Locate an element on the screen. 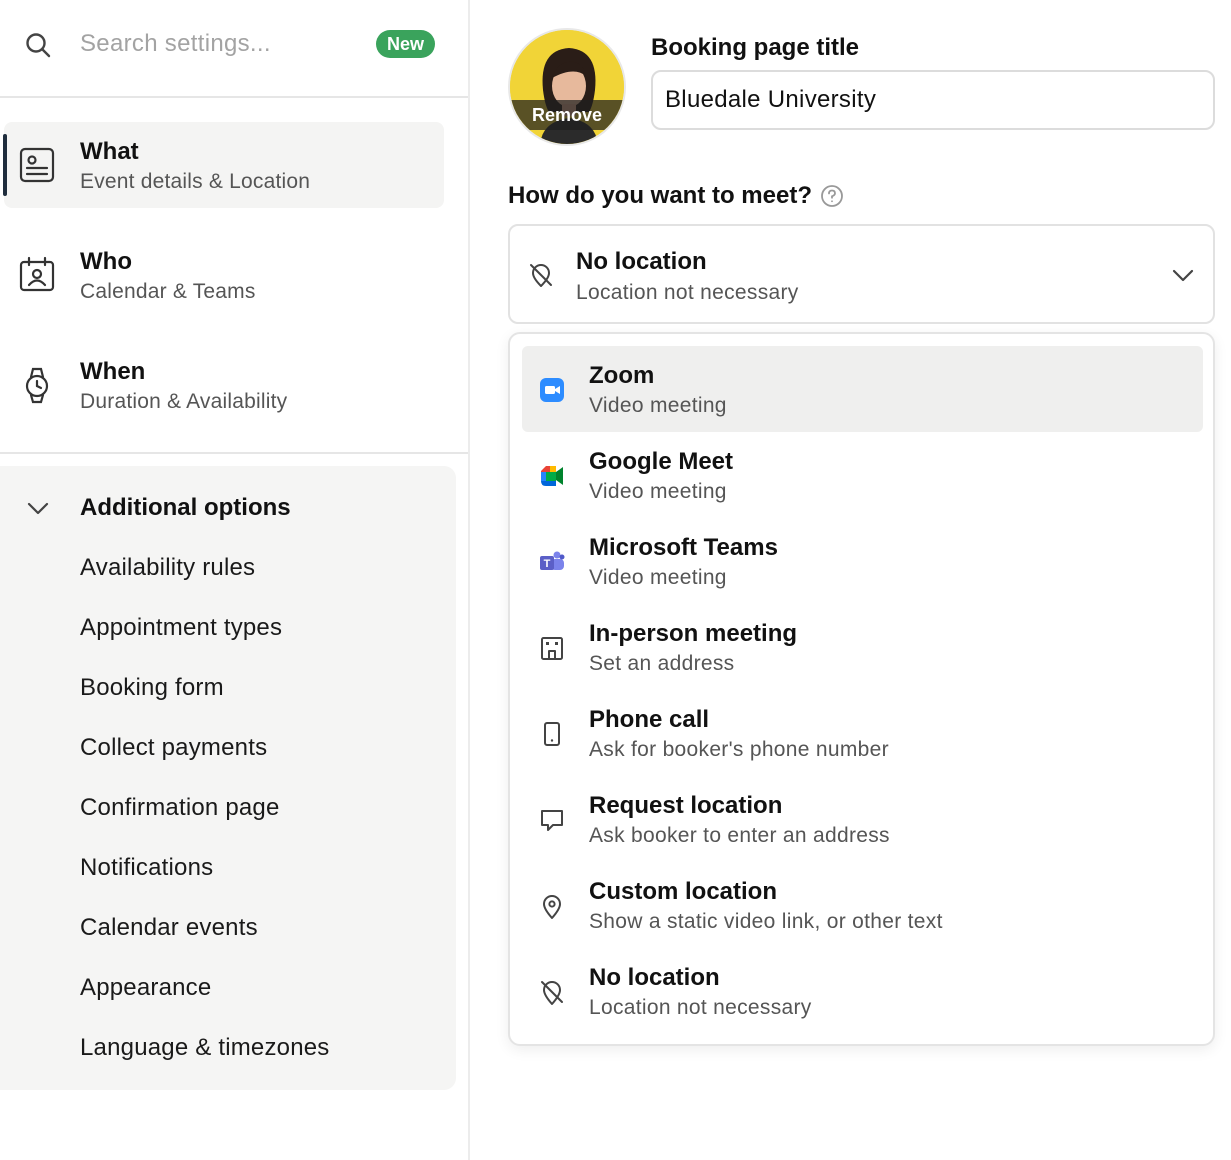 Image resolution: width=1231 pixels, height=1160 pixels. svg-text: T is located at coordinates (547, 564).